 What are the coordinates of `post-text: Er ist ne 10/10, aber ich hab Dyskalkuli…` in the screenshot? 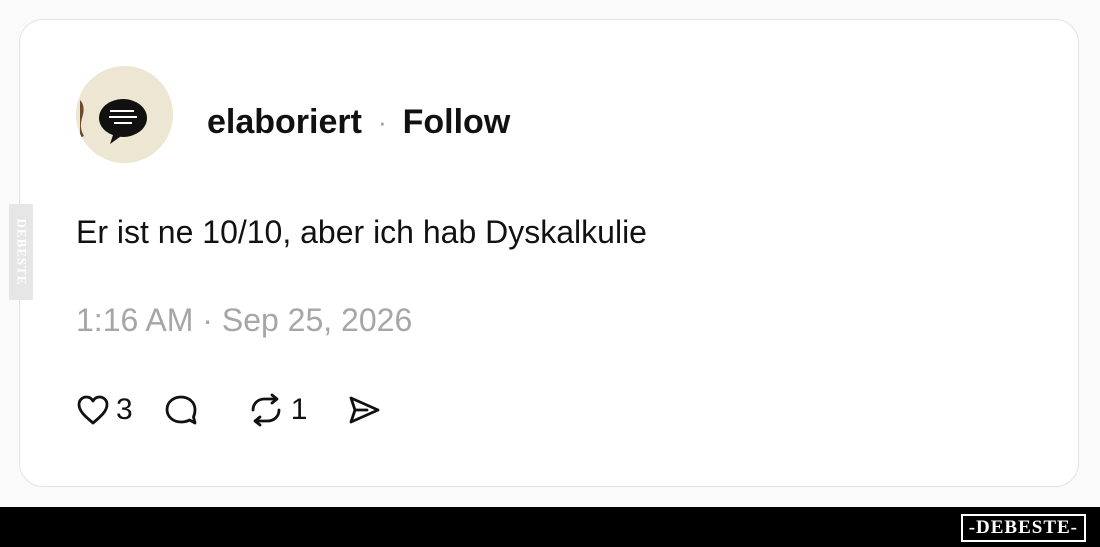 It's located at (361, 232).